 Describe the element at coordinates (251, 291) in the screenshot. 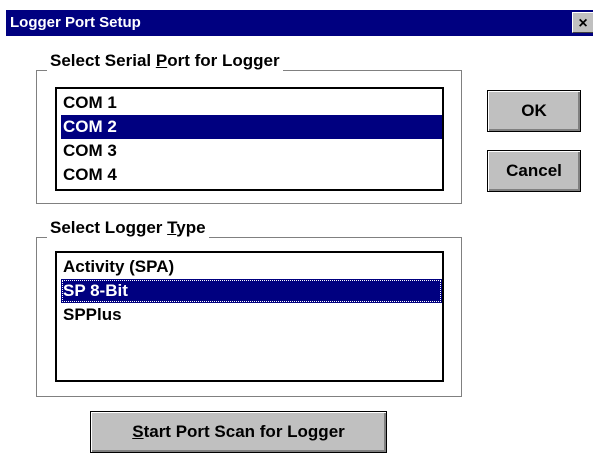

I see `list-item-sp-8-bit: SP 8-Bit` at that location.